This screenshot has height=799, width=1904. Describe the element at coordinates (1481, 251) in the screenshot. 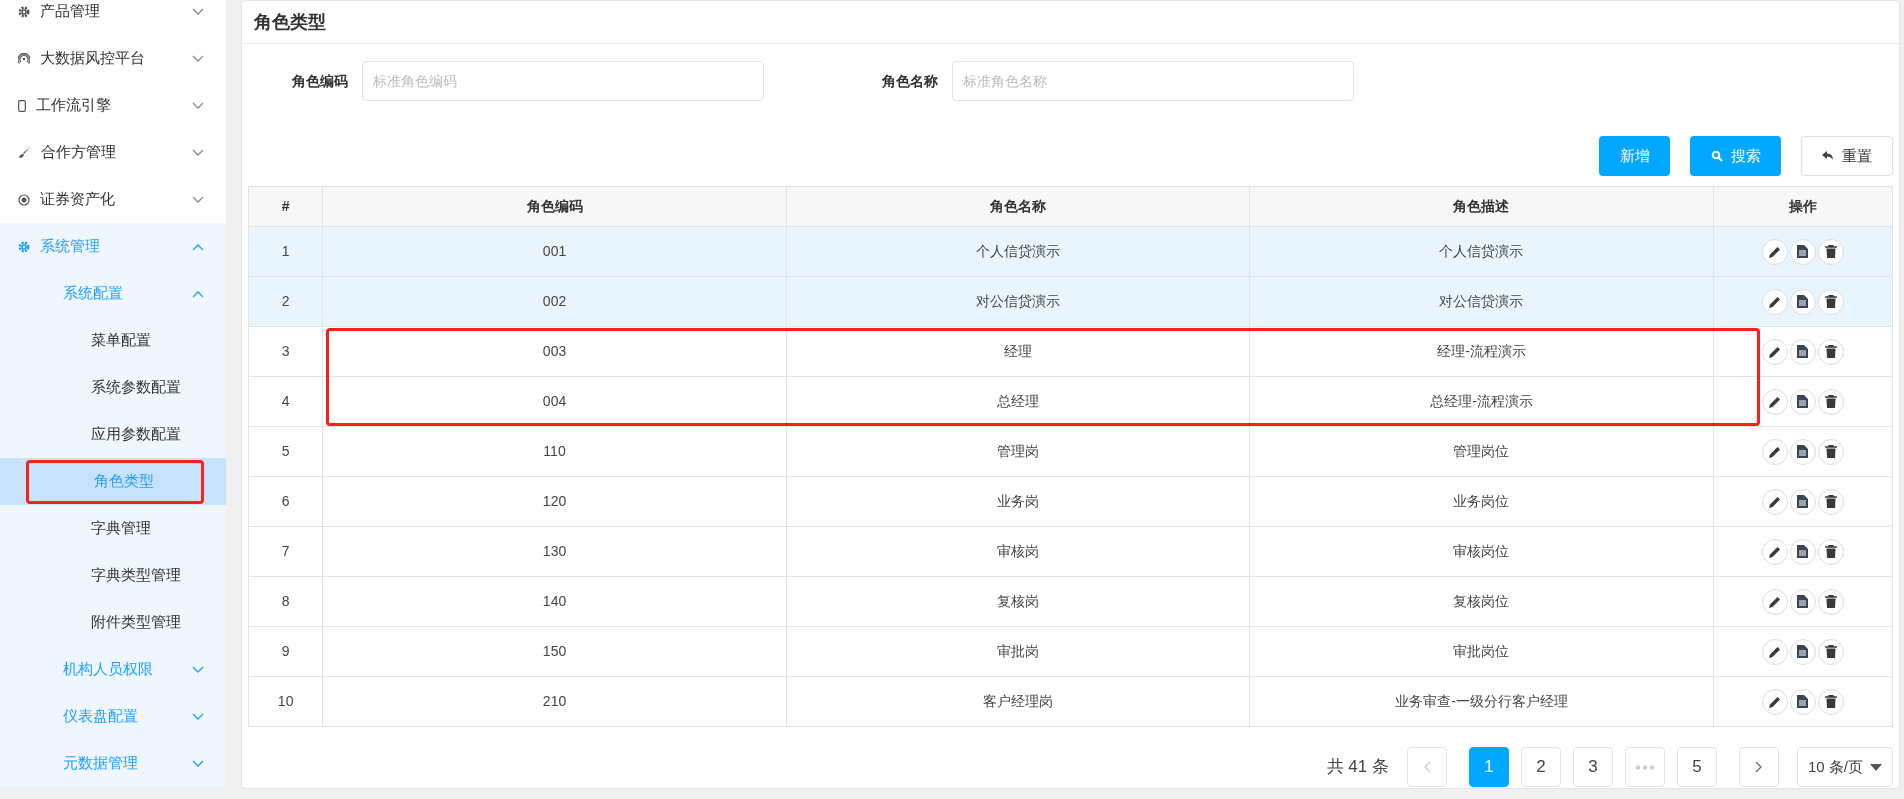

I see `table-cell: 个人信贷演示` at that location.